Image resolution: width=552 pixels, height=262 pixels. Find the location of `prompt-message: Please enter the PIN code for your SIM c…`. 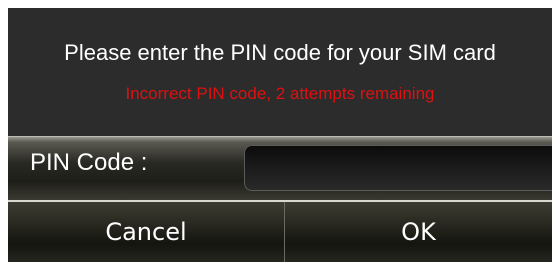

prompt-message: Please enter the PIN code for your SIM c… is located at coordinates (280, 52).